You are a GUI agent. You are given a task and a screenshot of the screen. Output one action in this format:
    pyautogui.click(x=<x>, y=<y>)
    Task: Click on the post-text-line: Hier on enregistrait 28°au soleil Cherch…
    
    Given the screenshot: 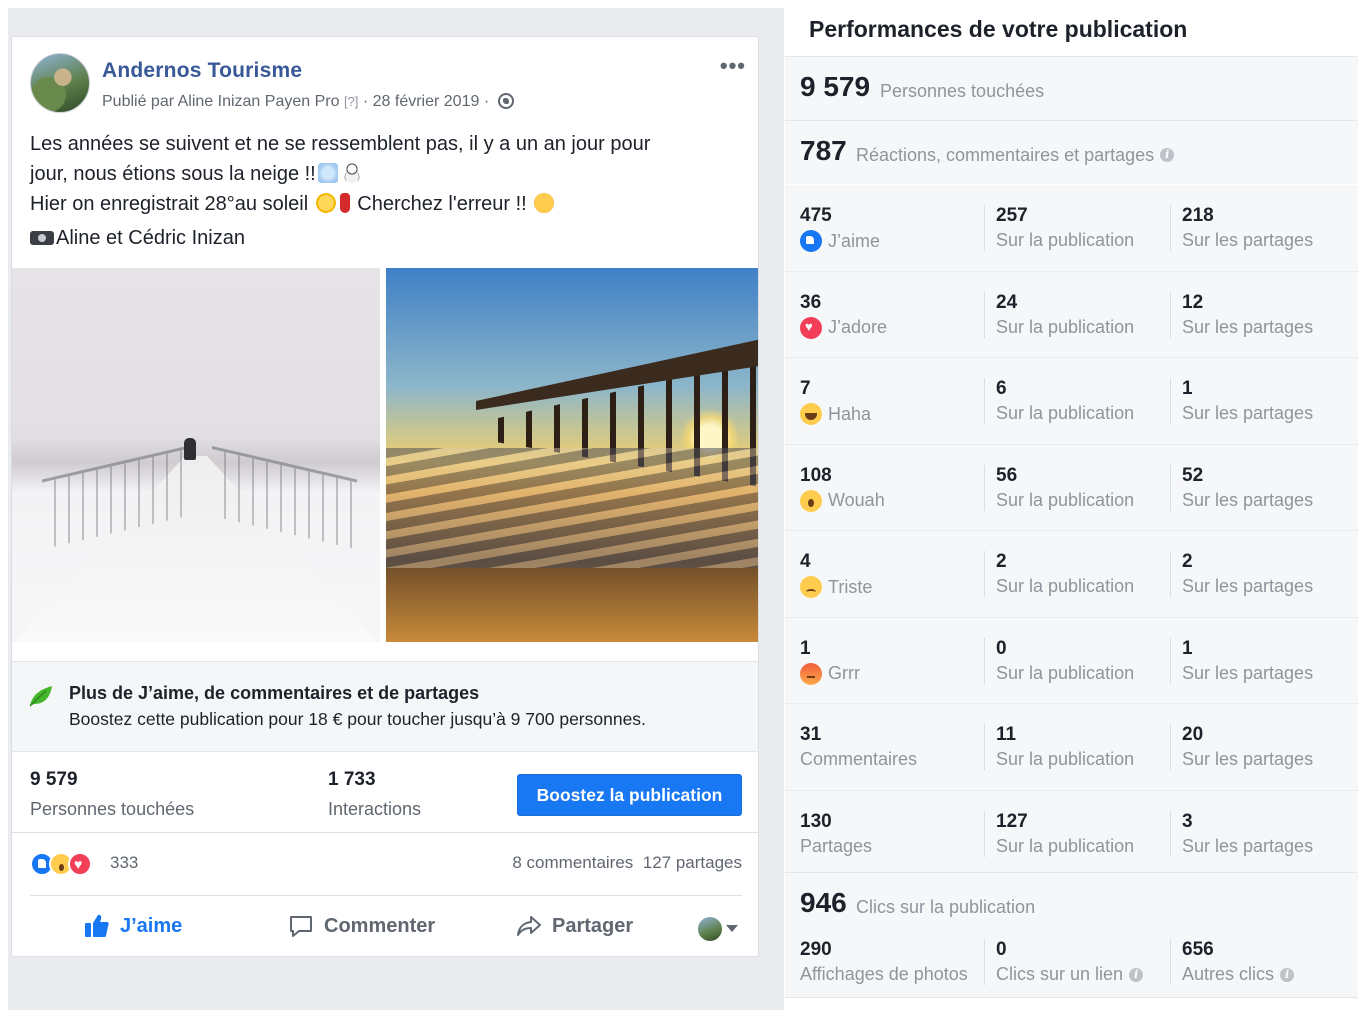 What is the action you would take?
    pyautogui.click(x=380, y=204)
    